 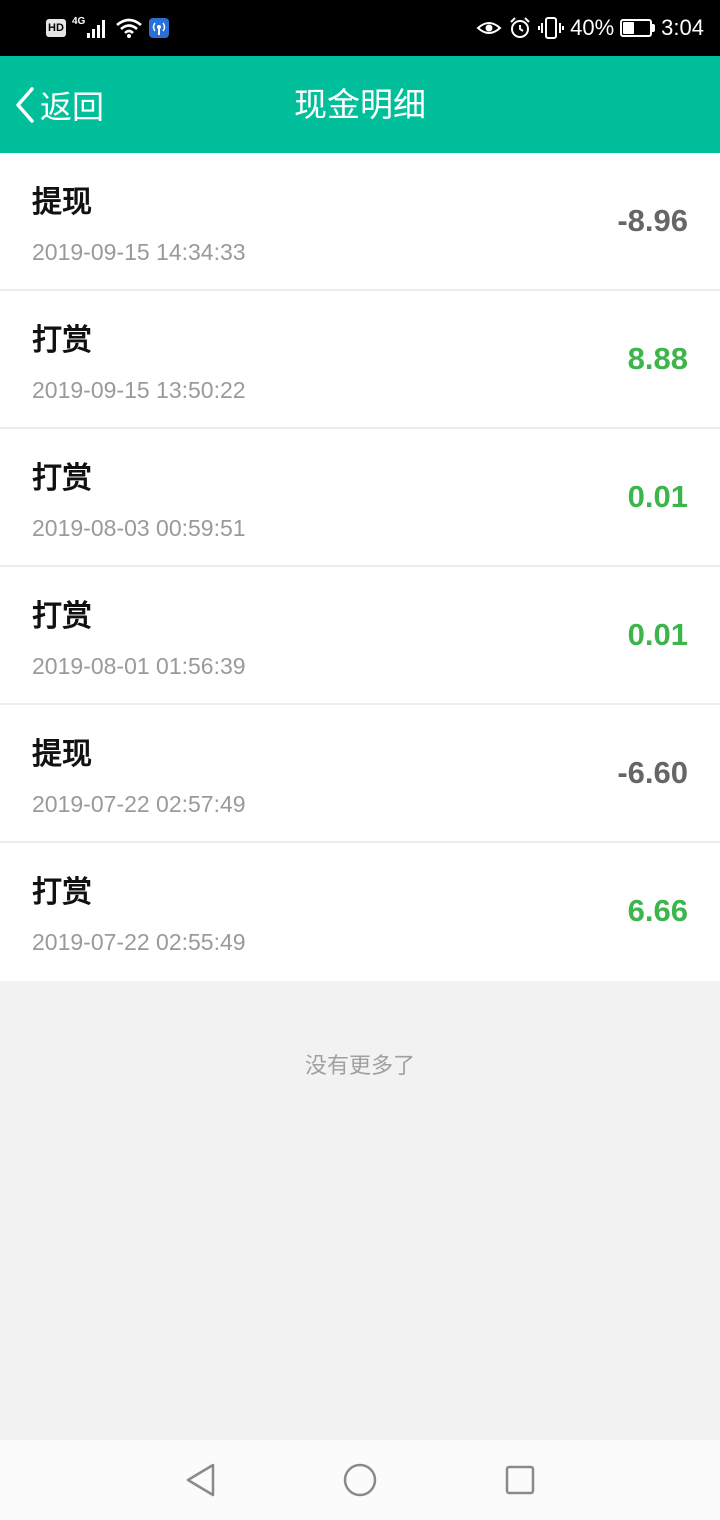 I want to click on status-left: HD 4G, so click(x=108, y=28).